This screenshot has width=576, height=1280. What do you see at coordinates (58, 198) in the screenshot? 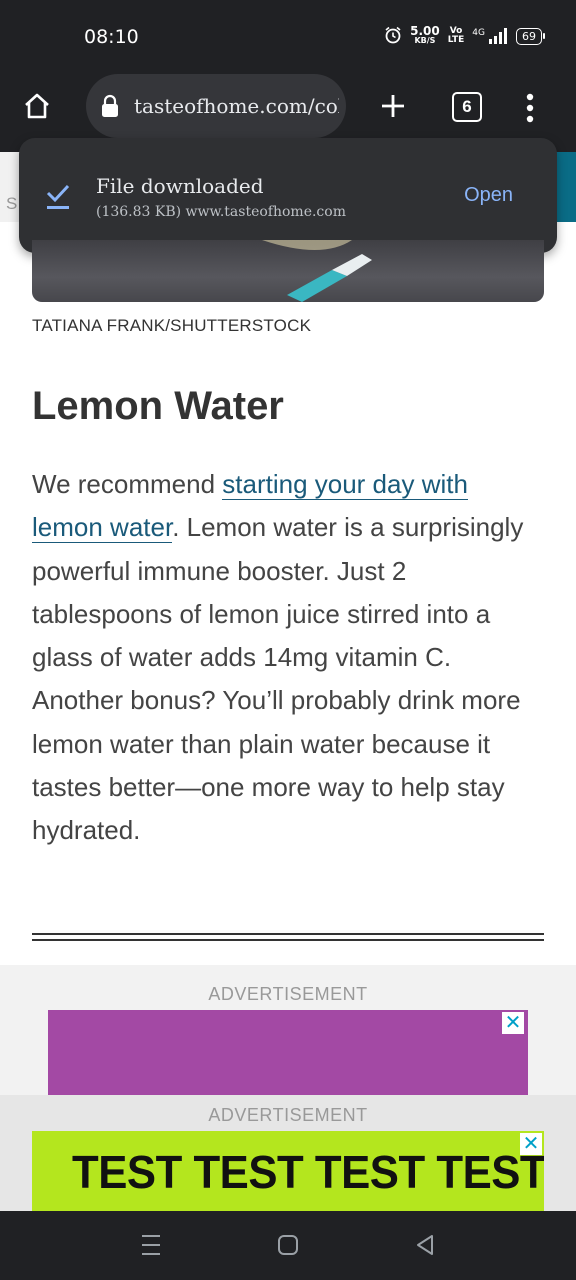
I see `download-done-icon` at bounding box center [58, 198].